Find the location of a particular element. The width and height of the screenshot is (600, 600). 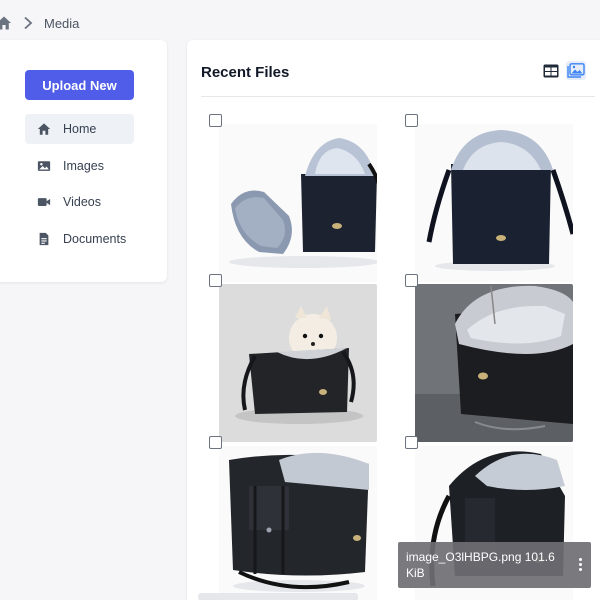

next-row-peek is located at coordinates (278, 596).